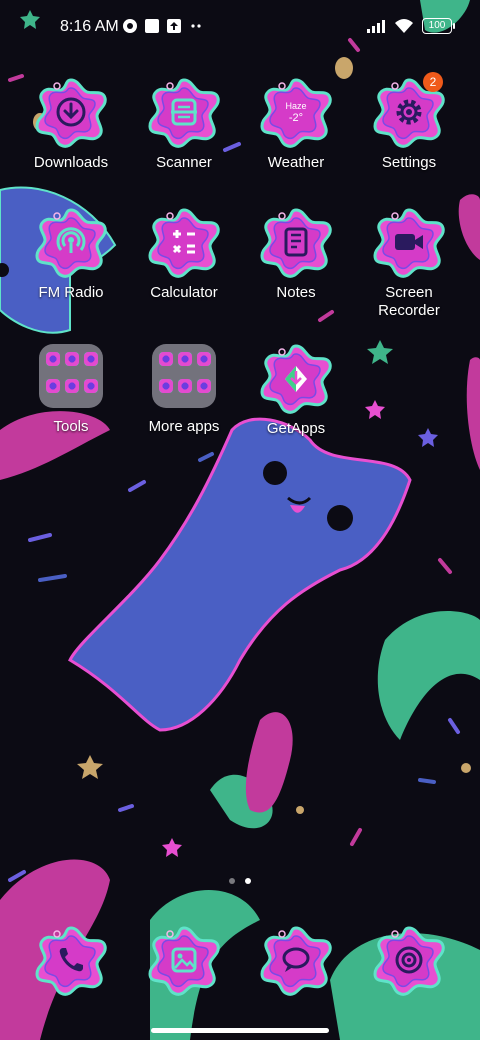 Image resolution: width=480 pixels, height=1040 pixels. I want to click on chat-bubble-icon, so click(296, 959).